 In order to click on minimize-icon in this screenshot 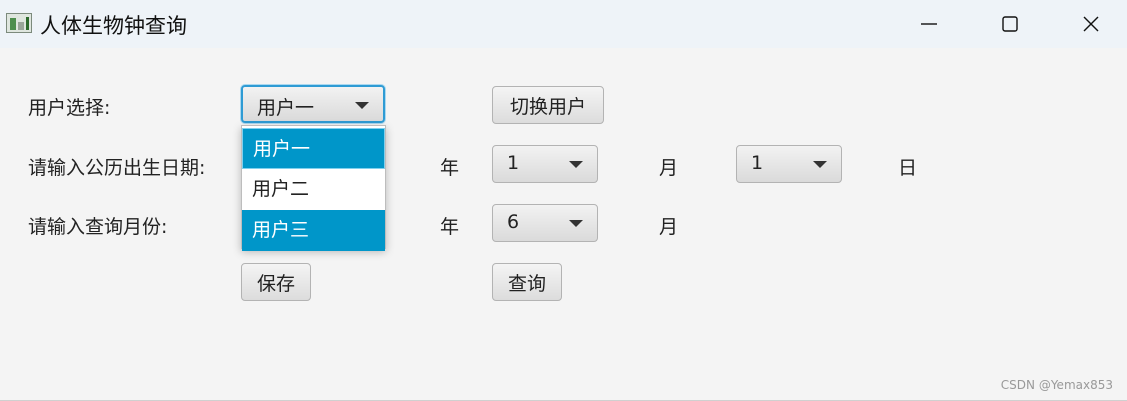, I will do `click(929, 24)`.